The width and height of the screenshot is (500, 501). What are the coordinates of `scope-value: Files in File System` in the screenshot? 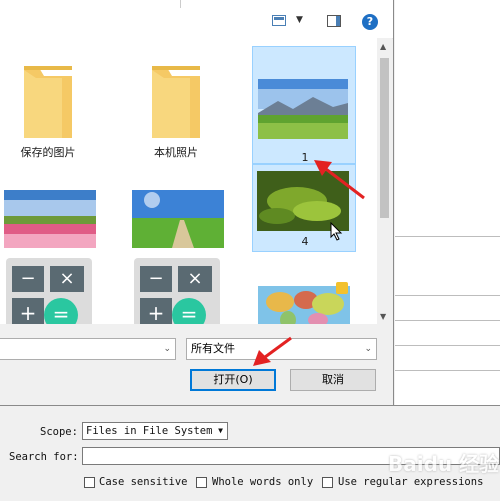 It's located at (149, 431).